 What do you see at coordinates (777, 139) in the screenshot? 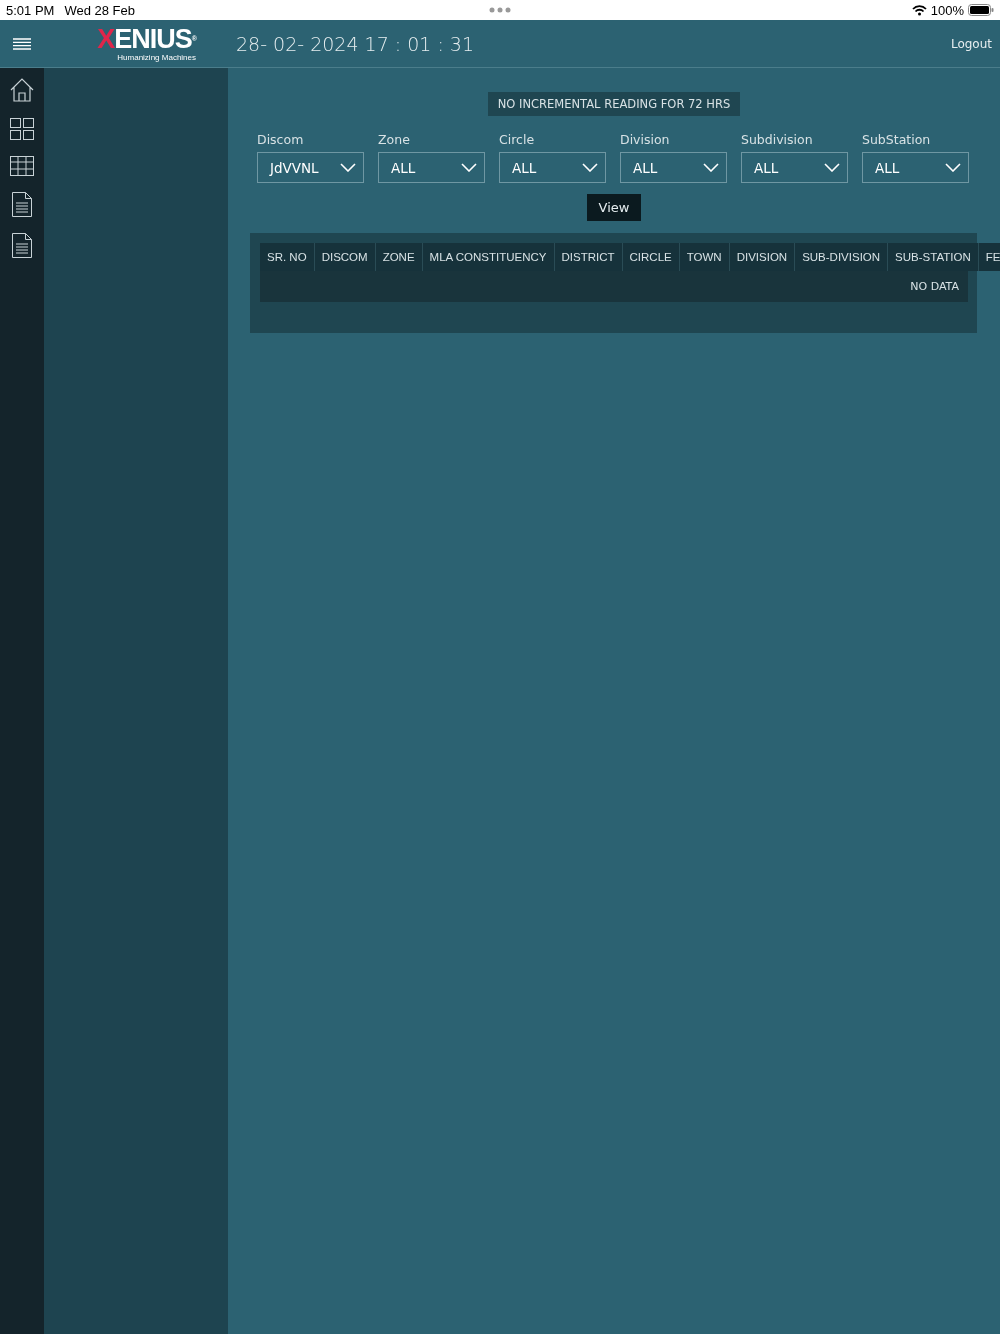
I see `filter-label: Subdivision` at bounding box center [777, 139].